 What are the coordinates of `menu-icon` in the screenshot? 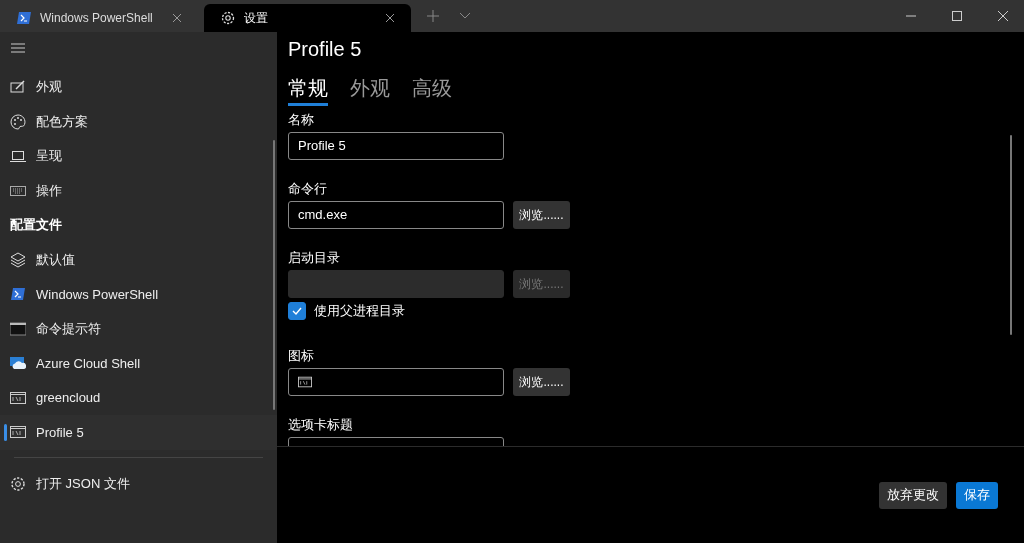 It's located at (18, 48).